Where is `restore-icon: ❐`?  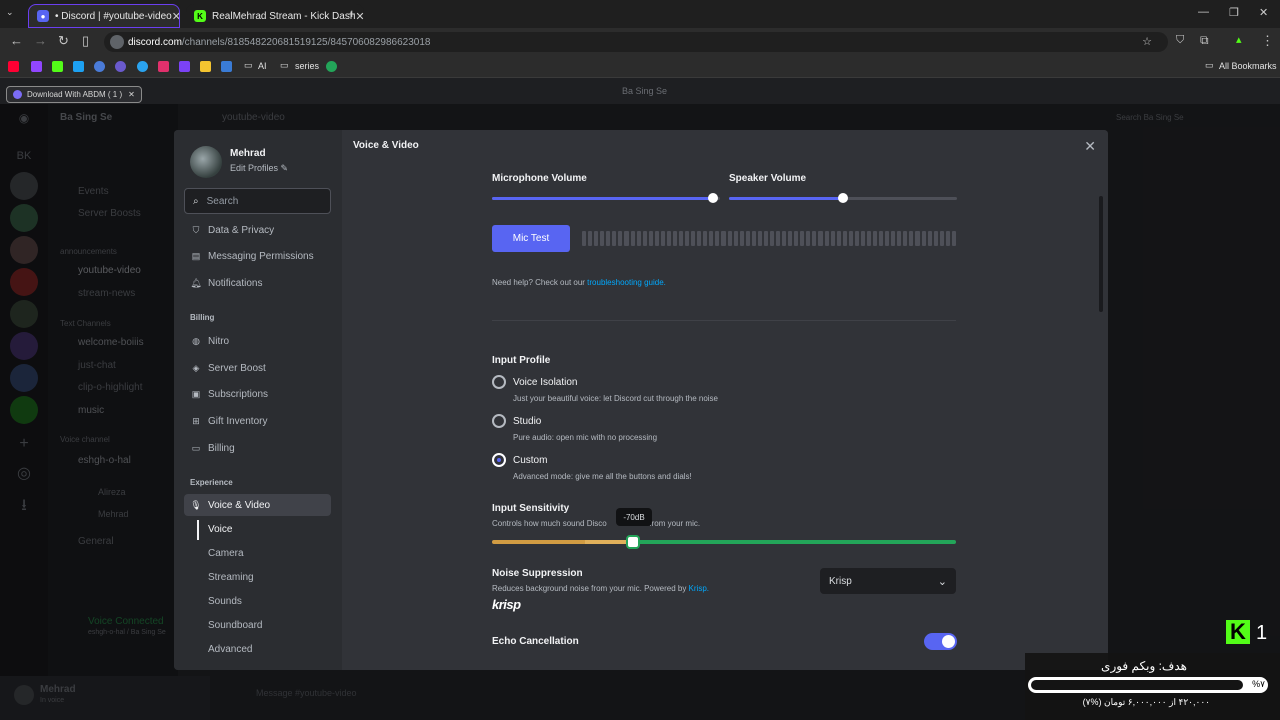
restore-icon: ❐ is located at coordinates (1234, 12).